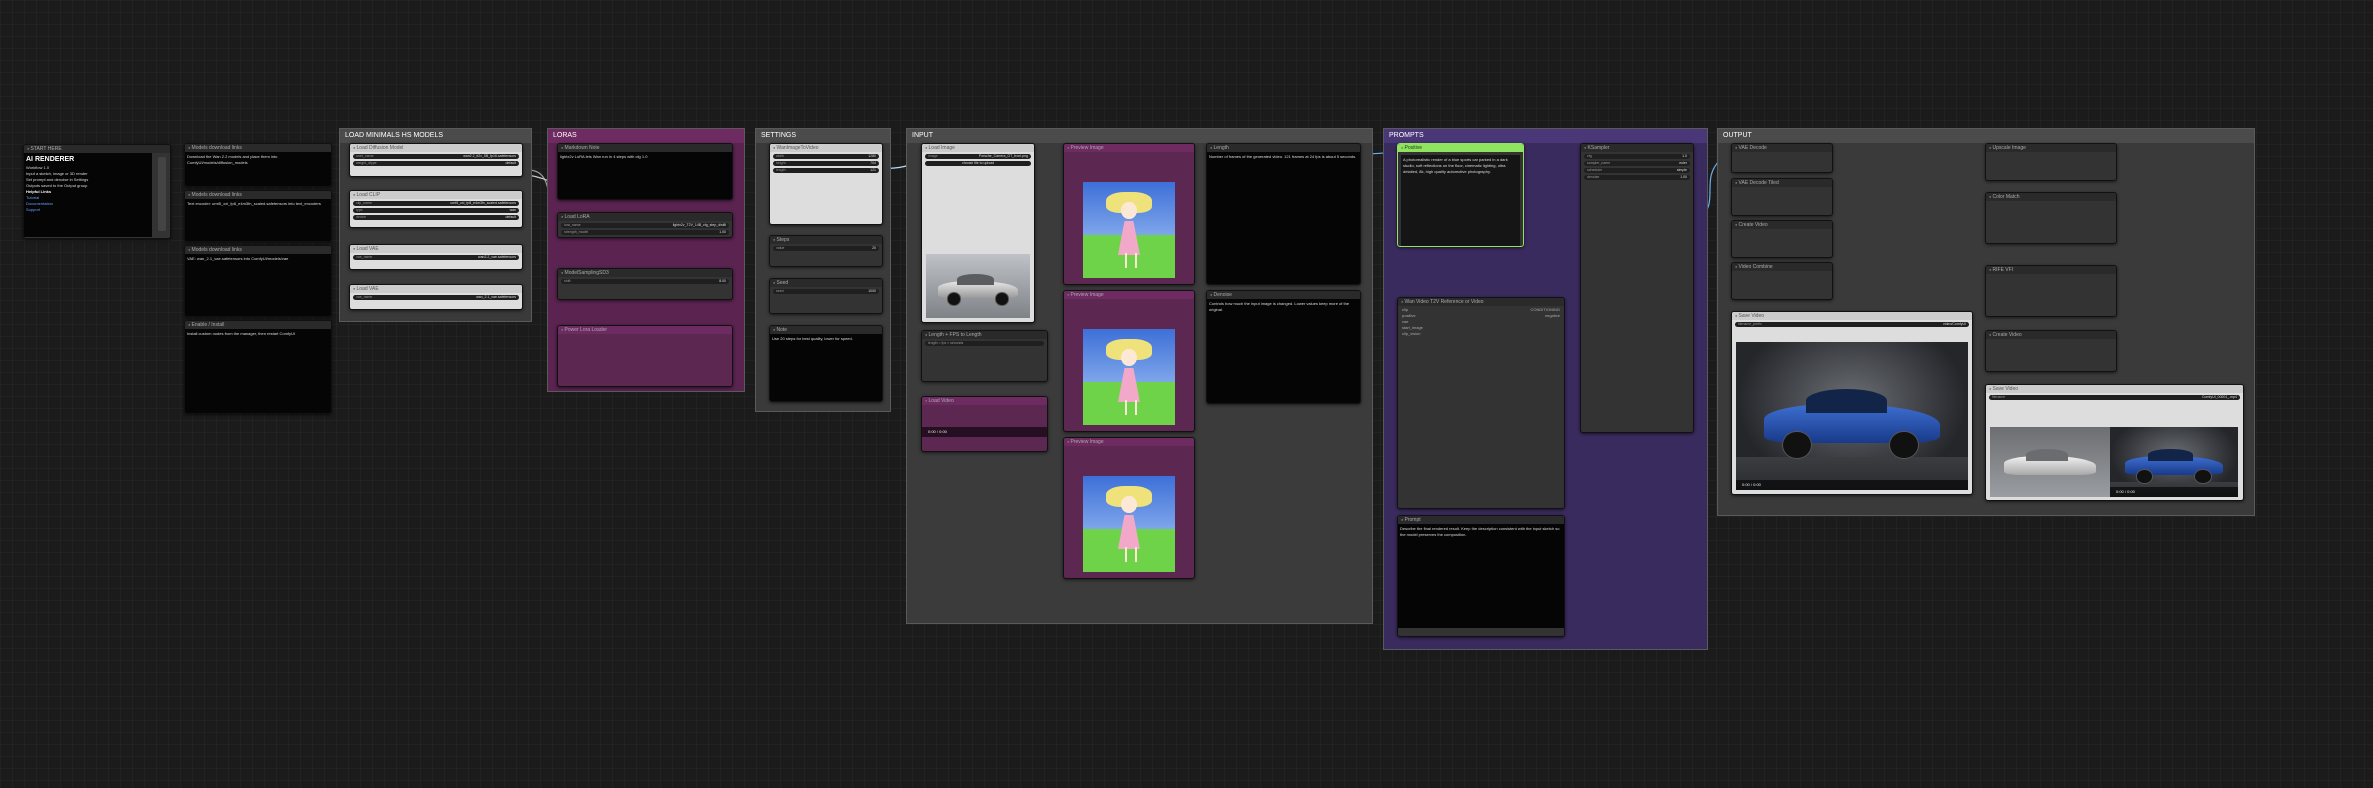 This screenshot has width=2373, height=788. I want to click on rife-node: RIFE VFI, so click(2051, 291).